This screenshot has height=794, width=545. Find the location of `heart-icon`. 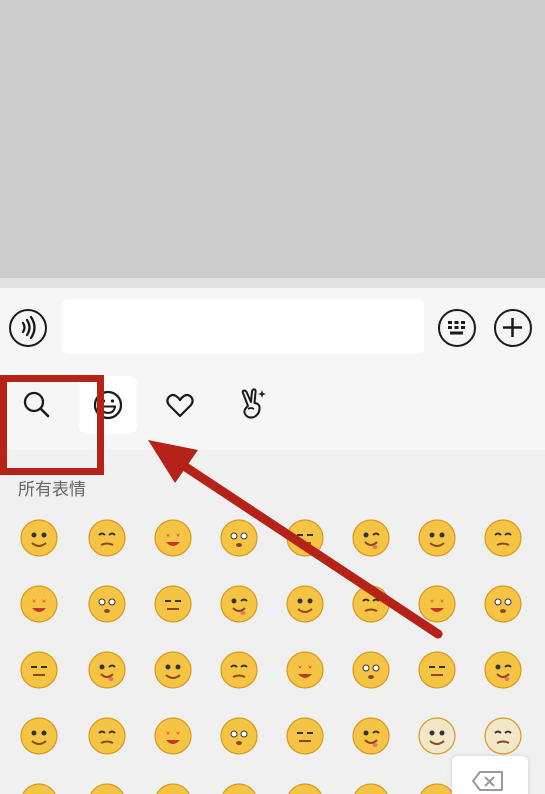

heart-icon is located at coordinates (180, 405).